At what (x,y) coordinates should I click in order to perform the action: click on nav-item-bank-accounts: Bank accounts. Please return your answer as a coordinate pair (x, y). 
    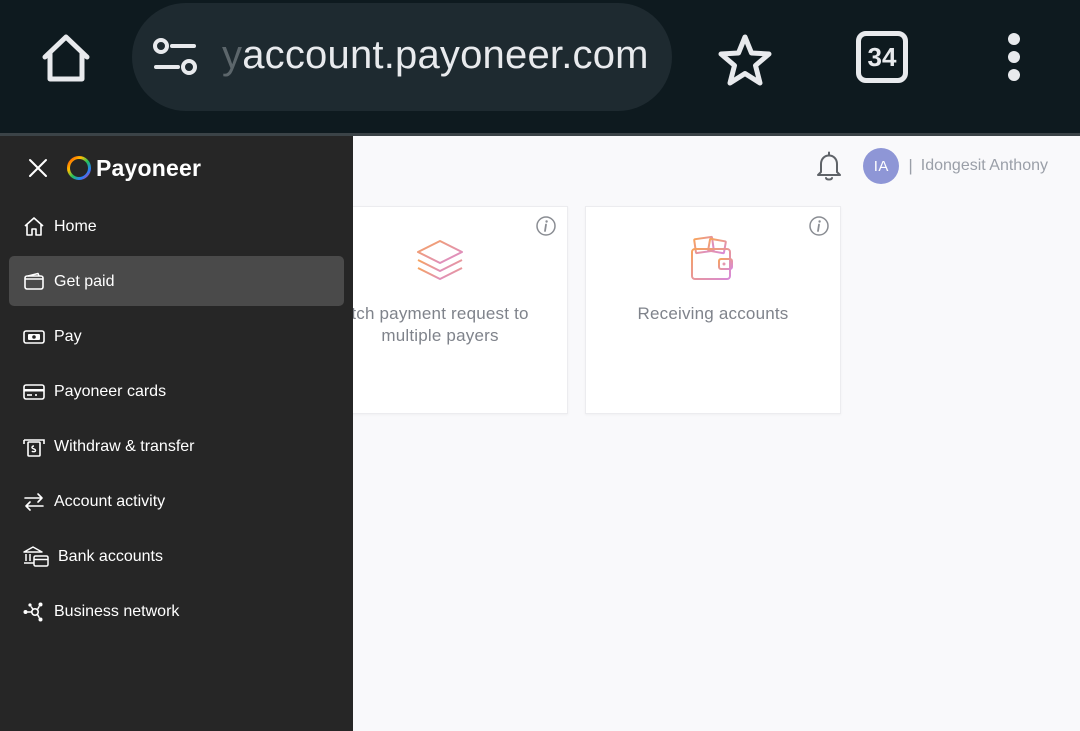
    Looking at the image, I should click on (176, 556).